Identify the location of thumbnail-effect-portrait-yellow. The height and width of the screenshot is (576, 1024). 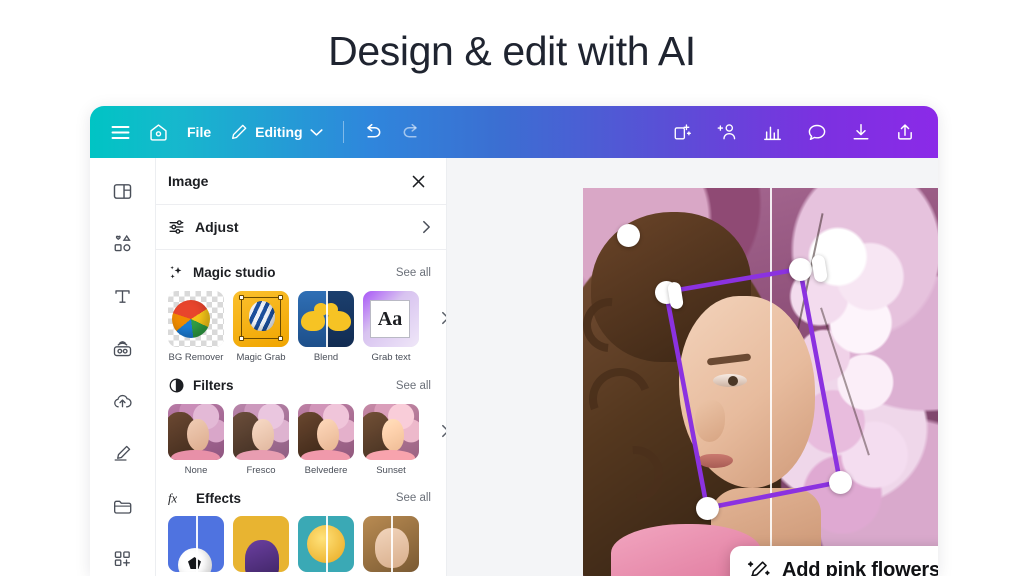
(261, 544).